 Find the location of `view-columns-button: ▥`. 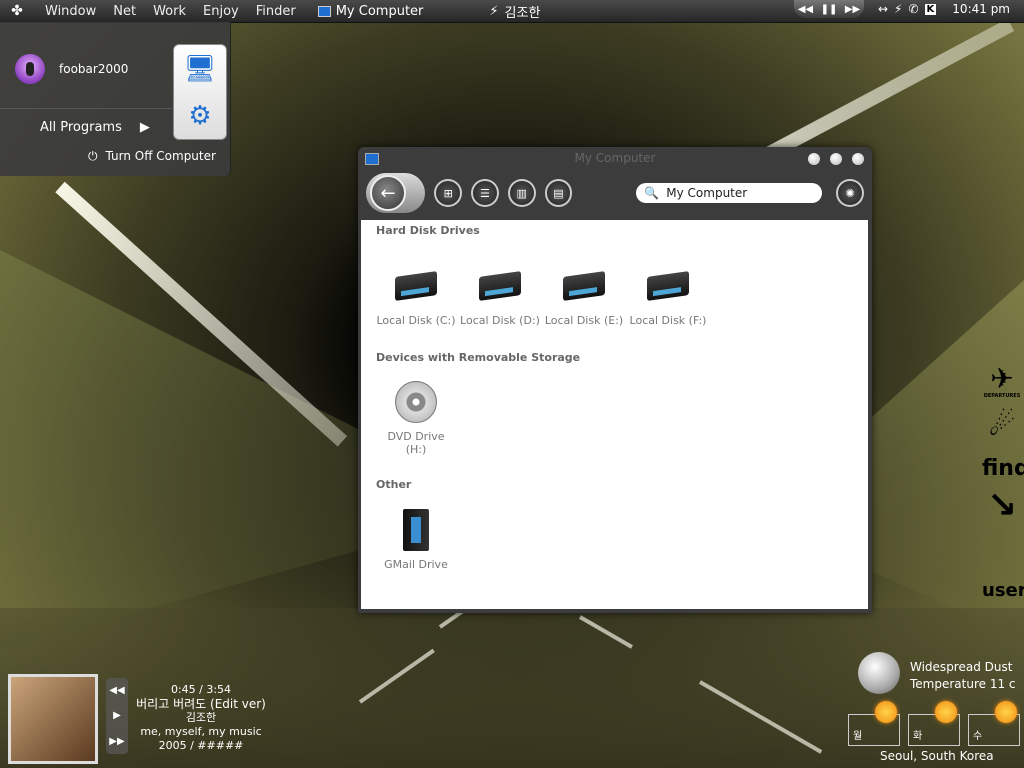

view-columns-button: ▥ is located at coordinates (521, 193).